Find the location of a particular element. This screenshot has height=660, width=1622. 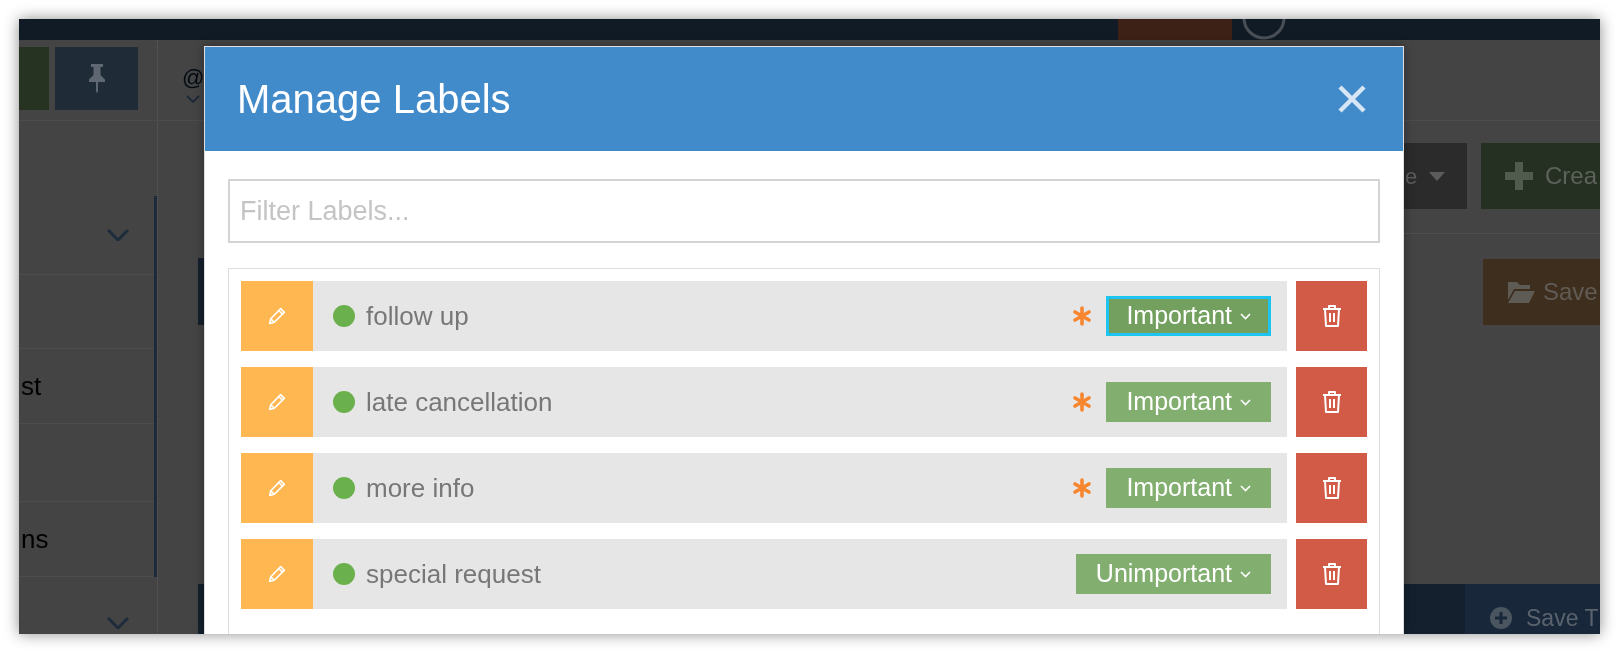

folder-icon is located at coordinates (1521, 292).